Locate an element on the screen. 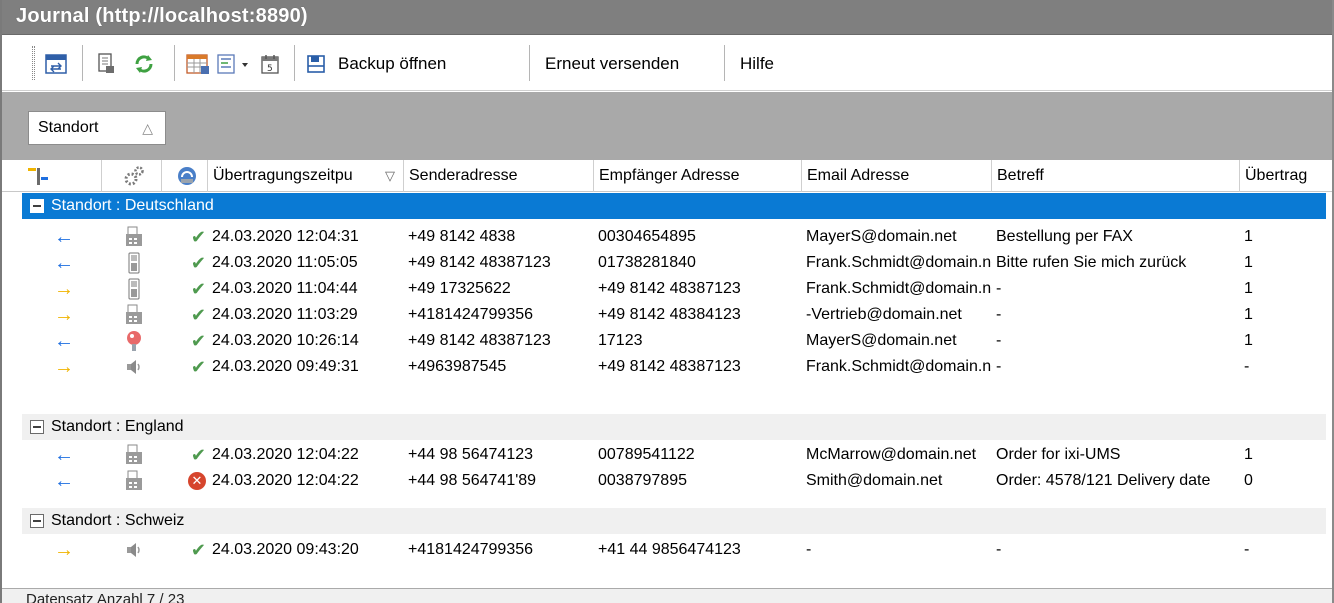  refresh-view-icon is located at coordinates (56, 64).